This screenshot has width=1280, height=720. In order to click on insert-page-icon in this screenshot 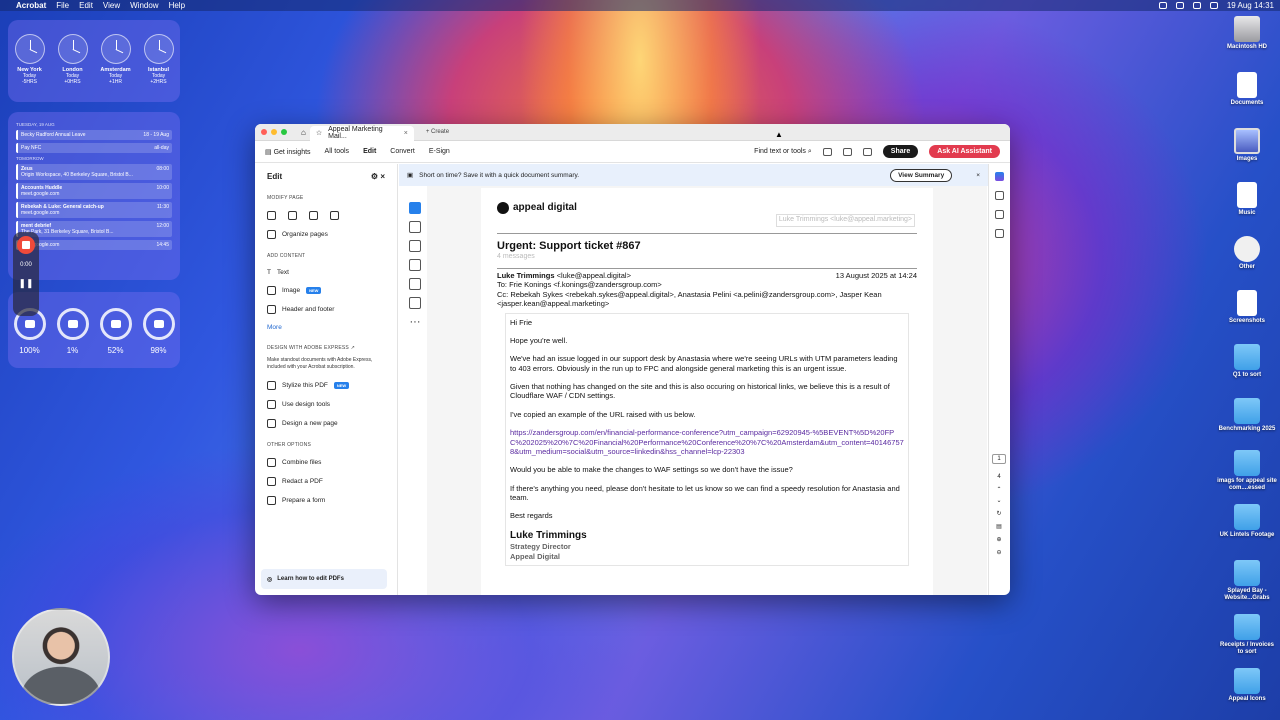, I will do `click(292, 215)`.